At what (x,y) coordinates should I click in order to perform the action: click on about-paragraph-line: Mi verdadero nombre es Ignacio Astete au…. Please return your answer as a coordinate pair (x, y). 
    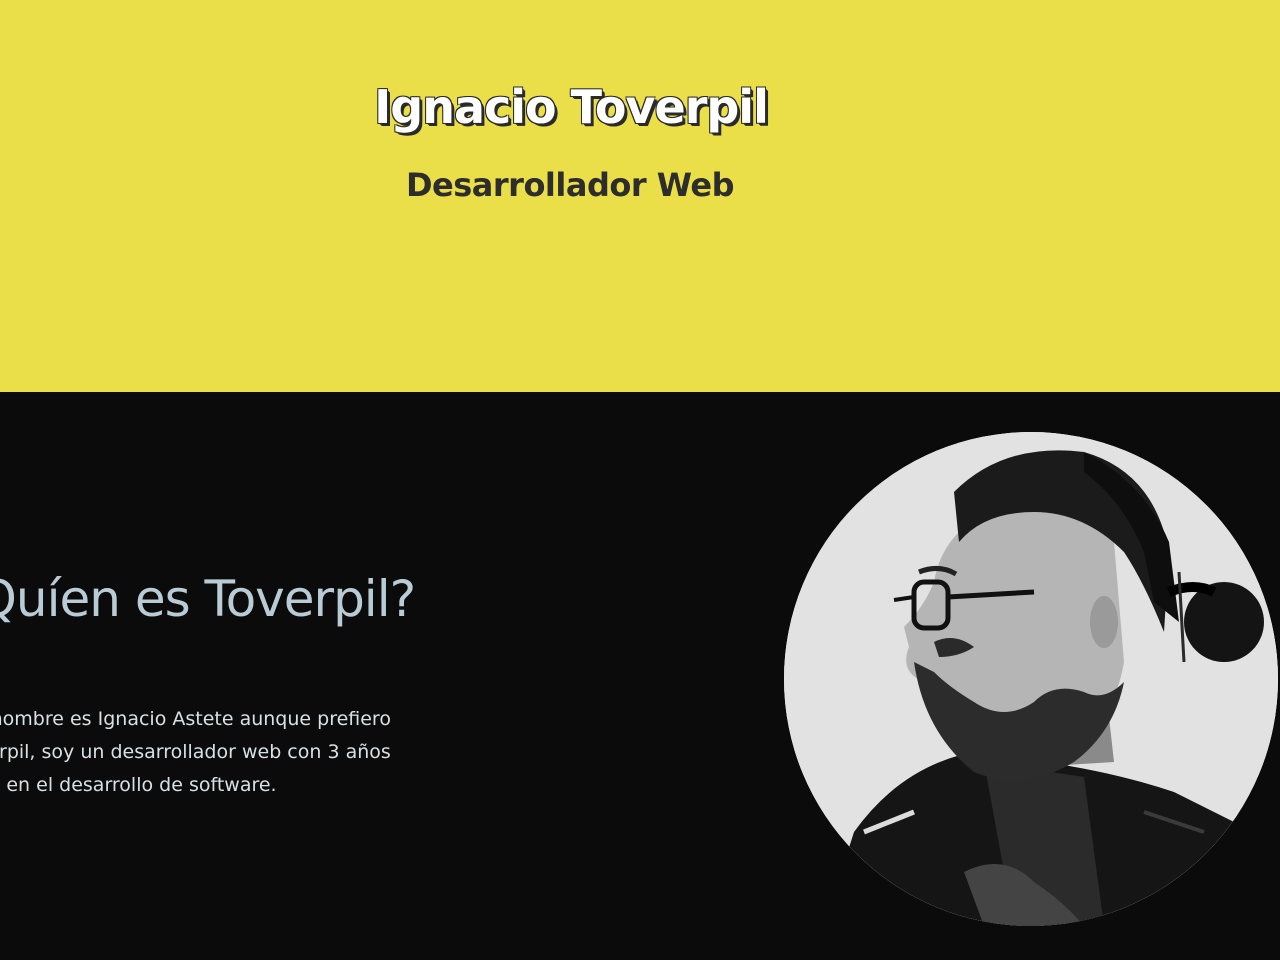
    Looking at the image, I should click on (195, 719).